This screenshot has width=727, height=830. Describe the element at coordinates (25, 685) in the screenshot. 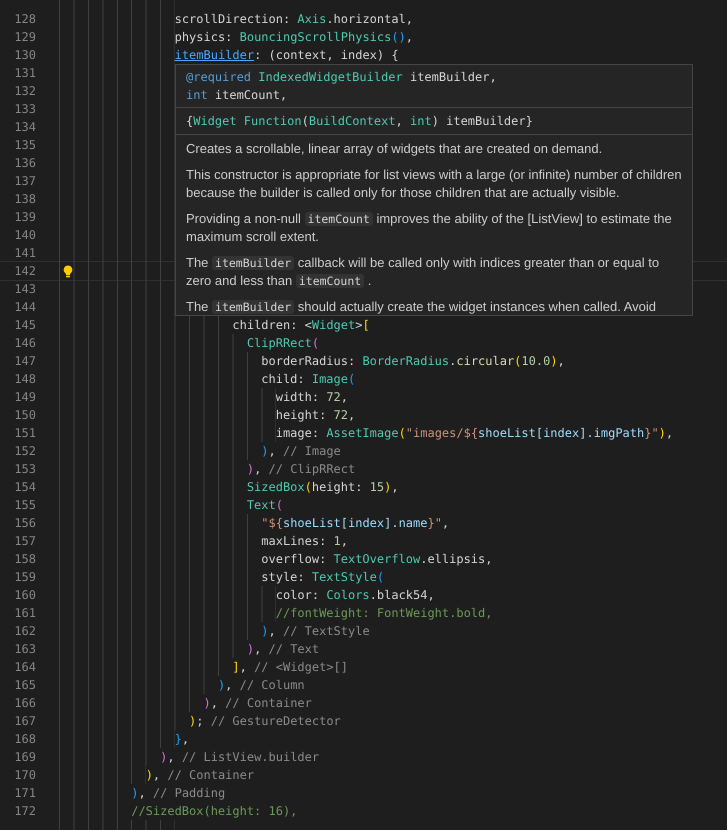

I see `line-number: 165` at that location.